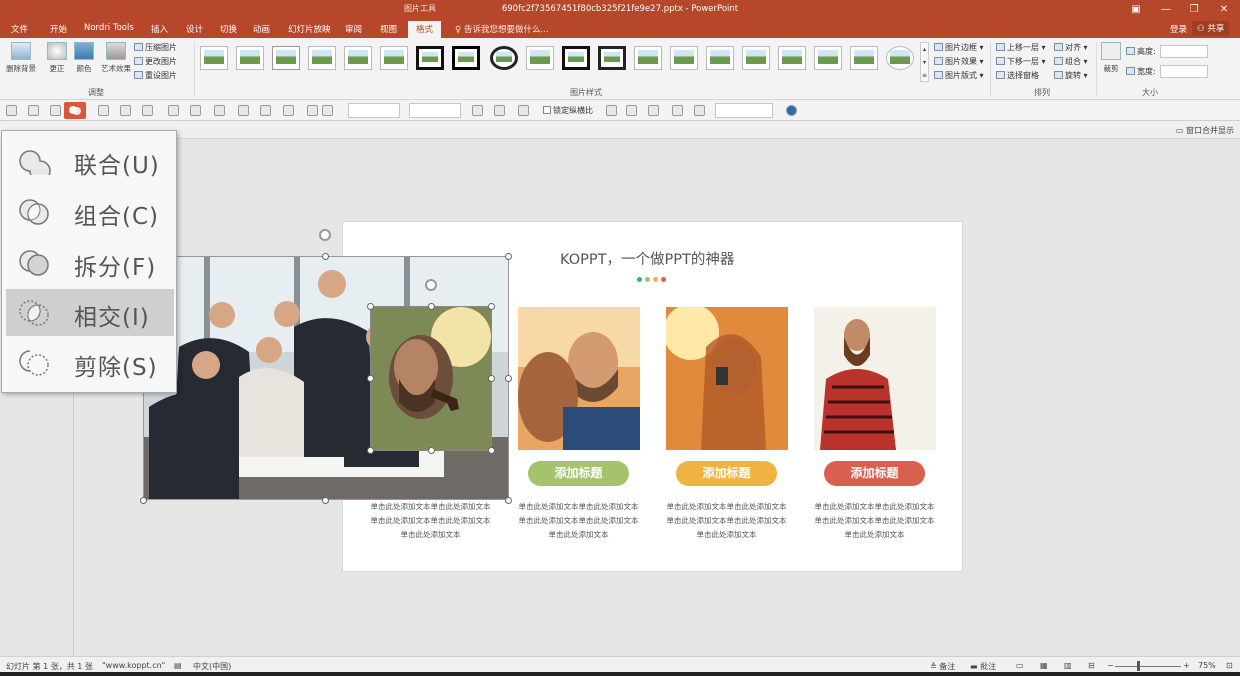 The image size is (1240, 676). Describe the element at coordinates (1091, 665) in the screenshot. I see `slideshow-view-icon: ⊟` at that location.